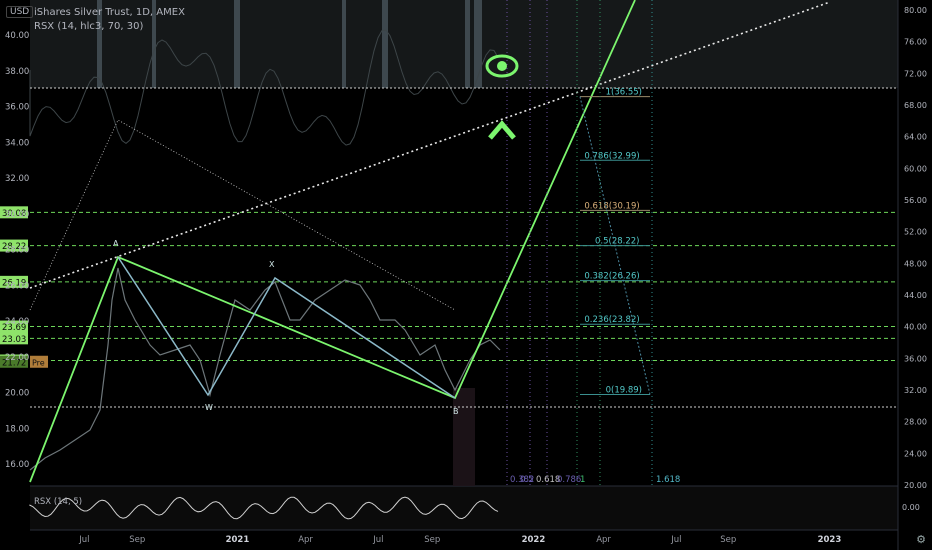 This screenshot has height=550, width=932. What do you see at coordinates (17, 108) in the screenshot?
I see `price-axis-tick: 36.00` at bounding box center [17, 108].